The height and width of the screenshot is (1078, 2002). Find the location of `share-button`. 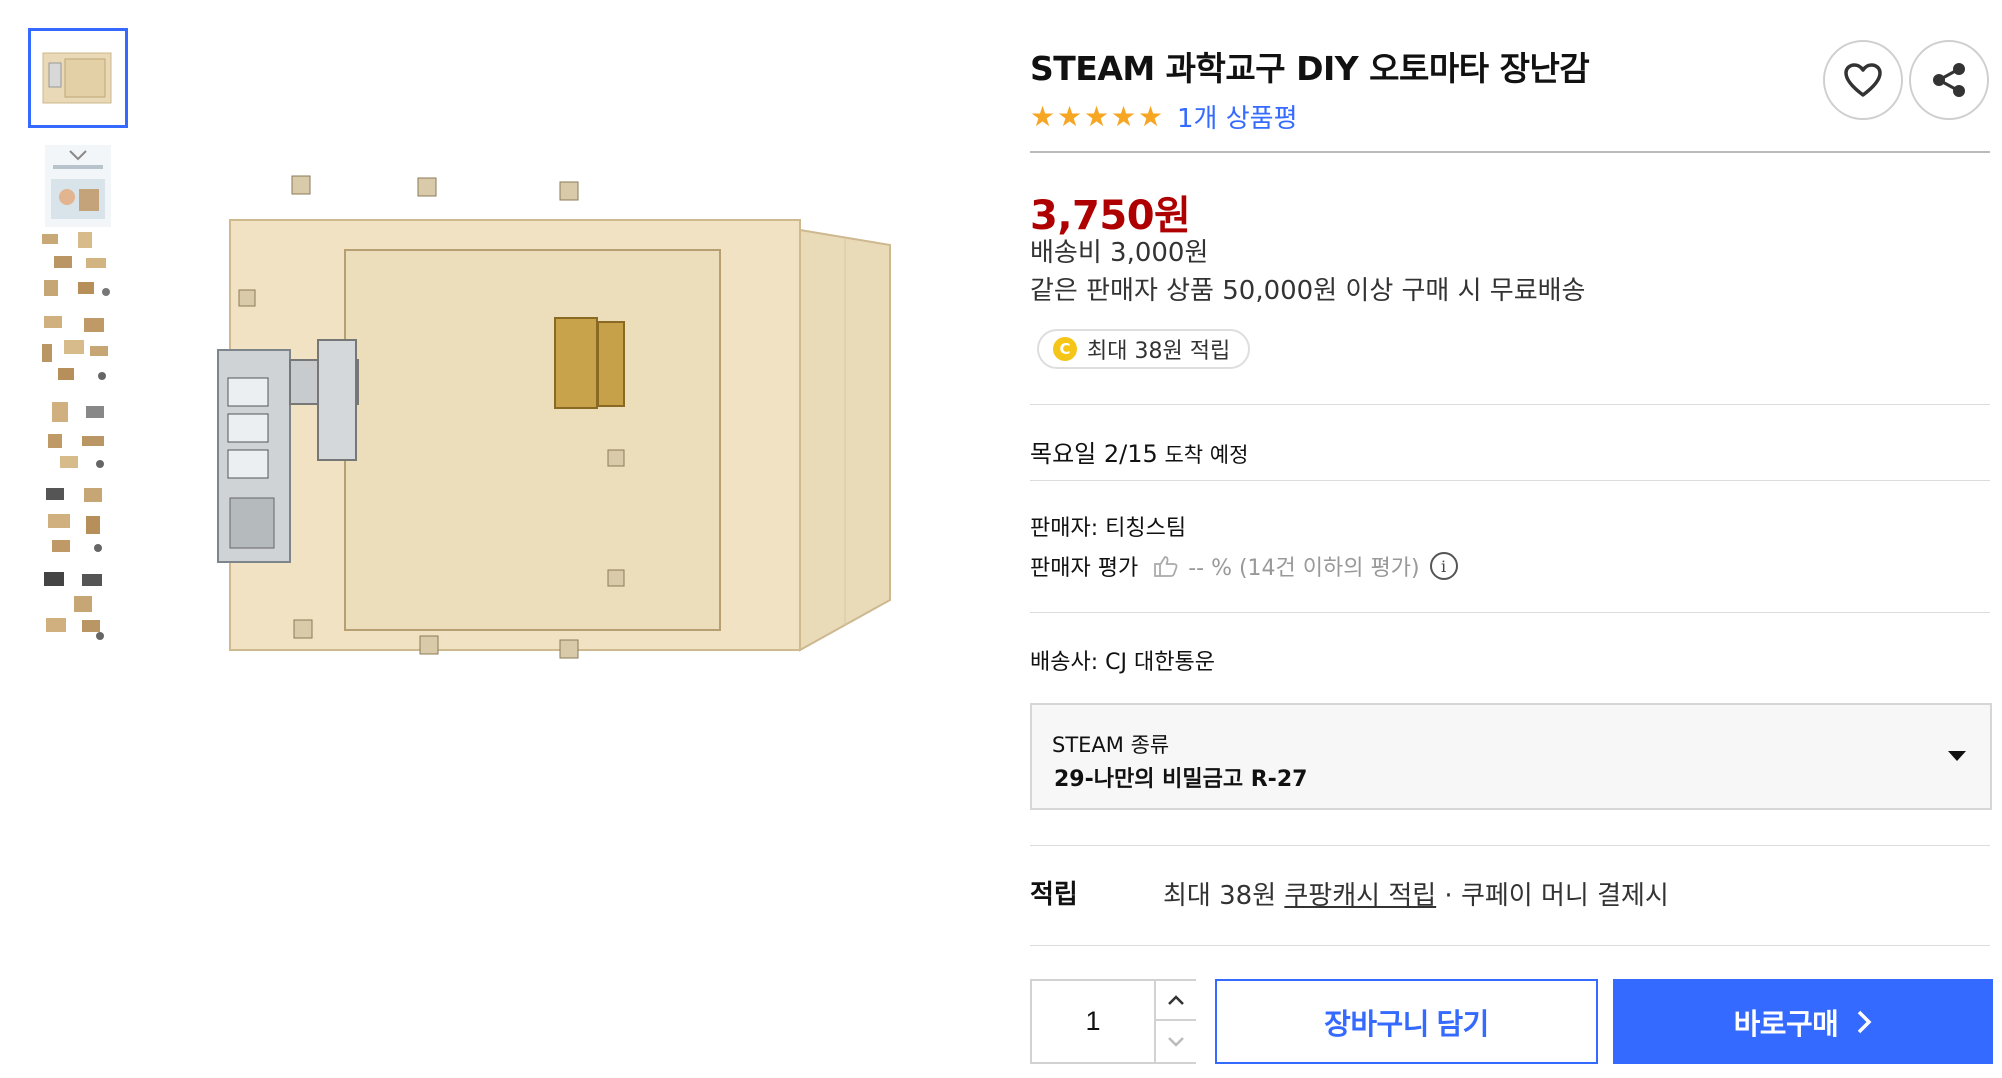

share-button is located at coordinates (1949, 80).